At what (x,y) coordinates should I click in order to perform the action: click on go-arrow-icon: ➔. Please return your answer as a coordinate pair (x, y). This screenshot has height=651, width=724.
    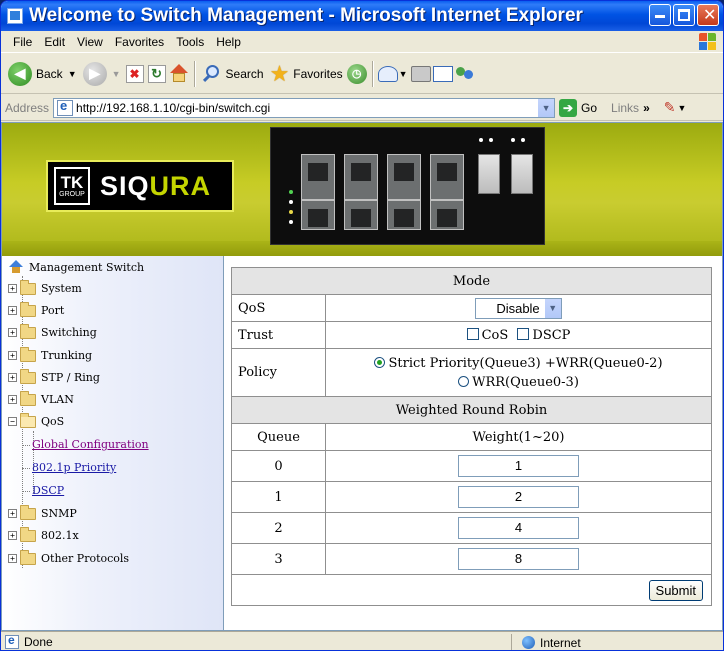
    Looking at the image, I should click on (568, 107).